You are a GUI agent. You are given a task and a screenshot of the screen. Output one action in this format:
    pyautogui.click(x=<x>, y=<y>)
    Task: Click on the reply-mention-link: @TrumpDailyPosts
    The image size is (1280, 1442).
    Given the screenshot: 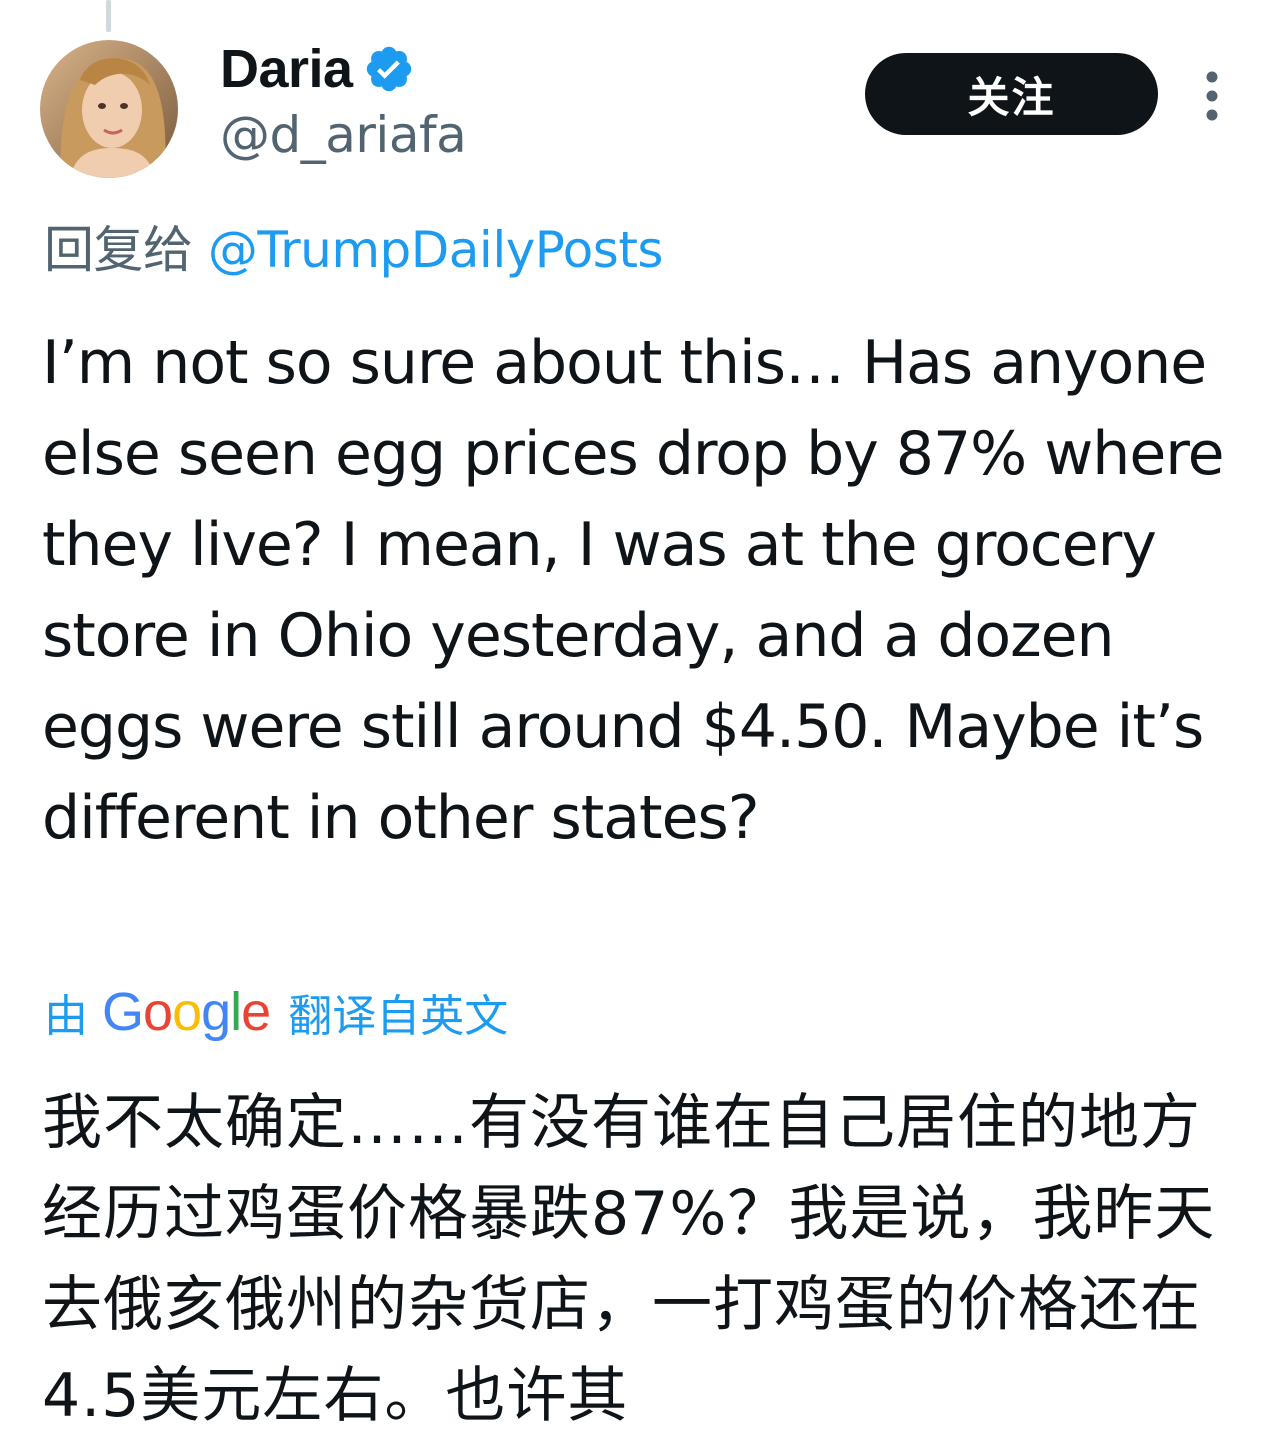 What is the action you would take?
    pyautogui.click(x=436, y=250)
    